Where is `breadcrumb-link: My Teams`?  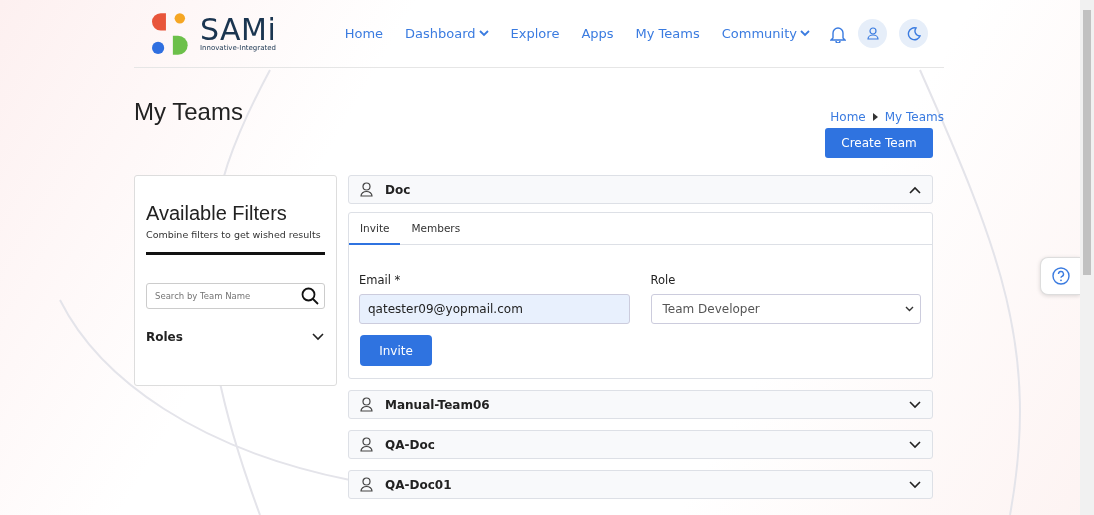 breadcrumb-link: My Teams is located at coordinates (914, 117).